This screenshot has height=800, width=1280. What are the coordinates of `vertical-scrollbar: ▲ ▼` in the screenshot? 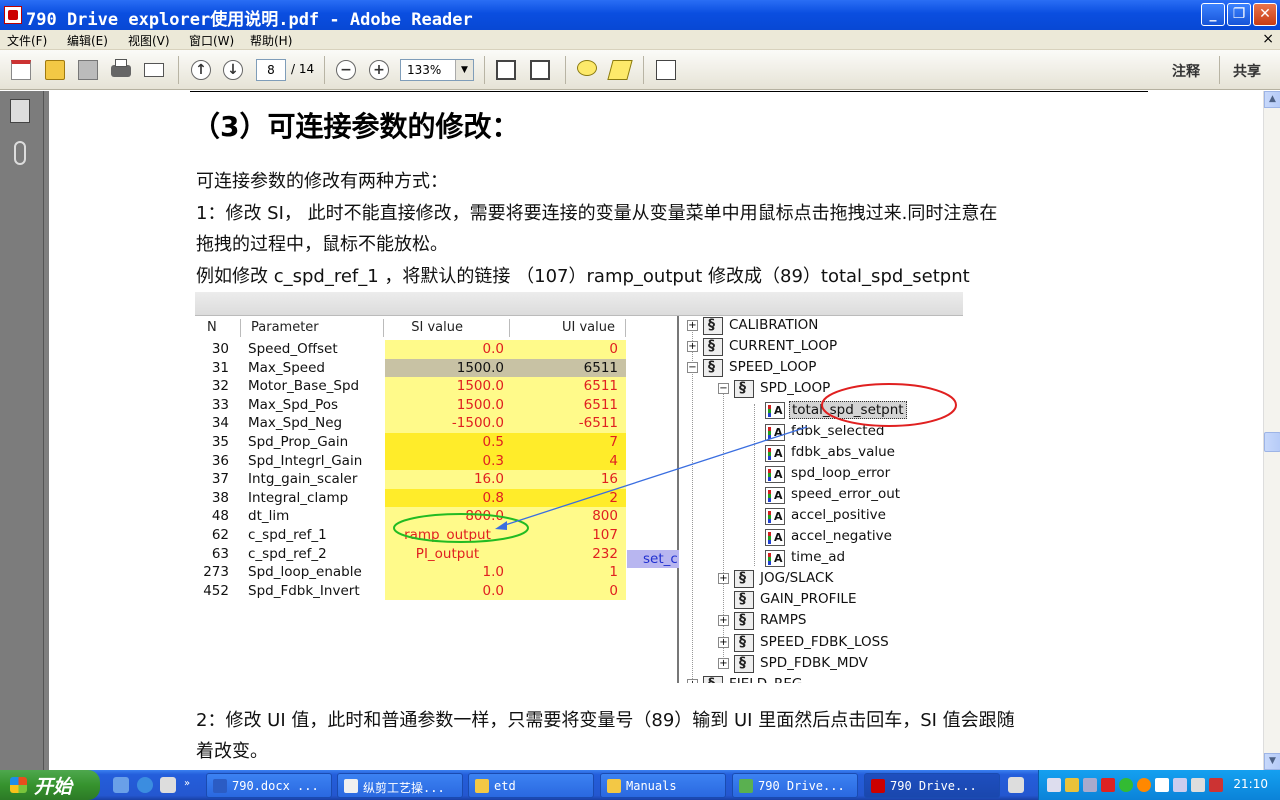 It's located at (1271, 430).